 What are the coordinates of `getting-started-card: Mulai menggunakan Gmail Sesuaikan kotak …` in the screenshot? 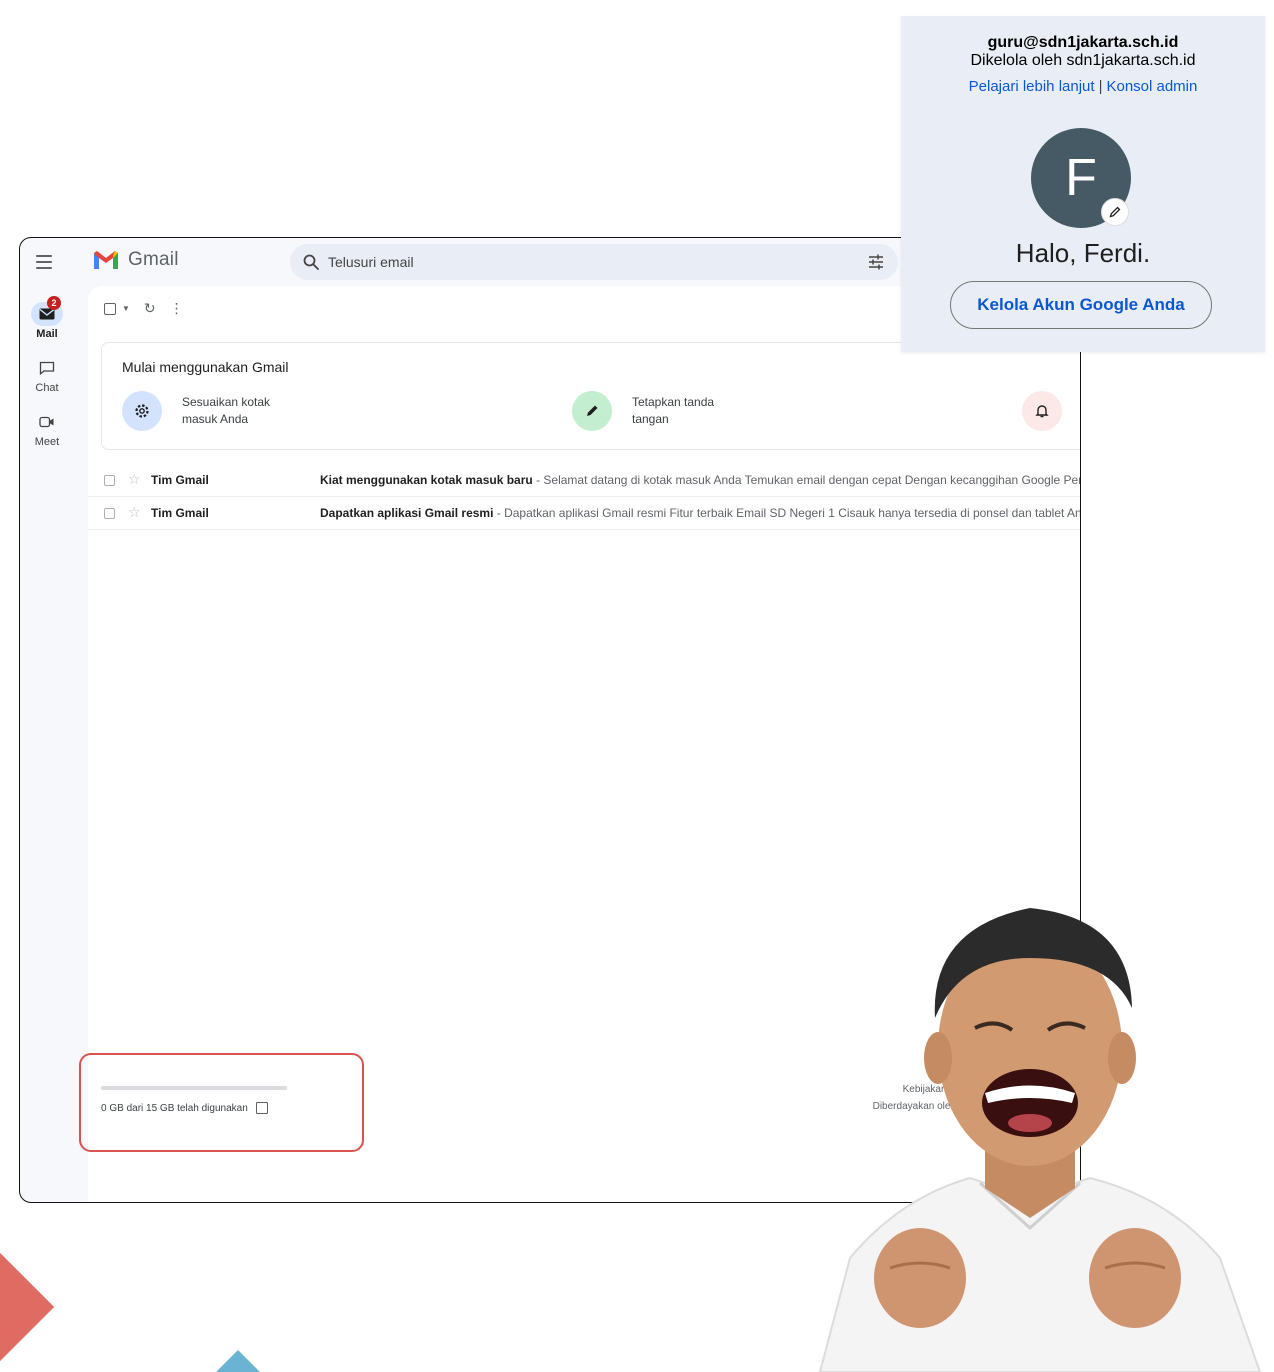 It's located at (590, 396).